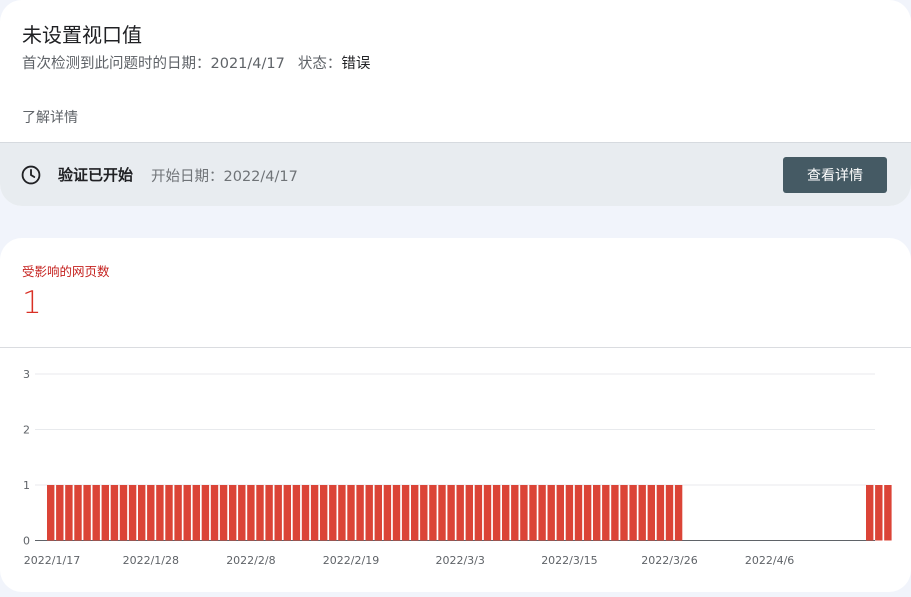 Image resolution: width=911 pixels, height=597 pixels. I want to click on x-tick-label: 2022/3/3, so click(459, 560).